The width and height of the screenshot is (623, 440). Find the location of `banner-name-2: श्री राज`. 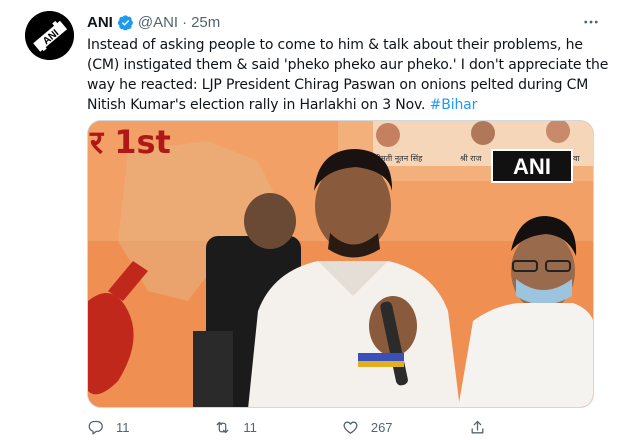

banner-name-2: श्री राज is located at coordinates (471, 158).